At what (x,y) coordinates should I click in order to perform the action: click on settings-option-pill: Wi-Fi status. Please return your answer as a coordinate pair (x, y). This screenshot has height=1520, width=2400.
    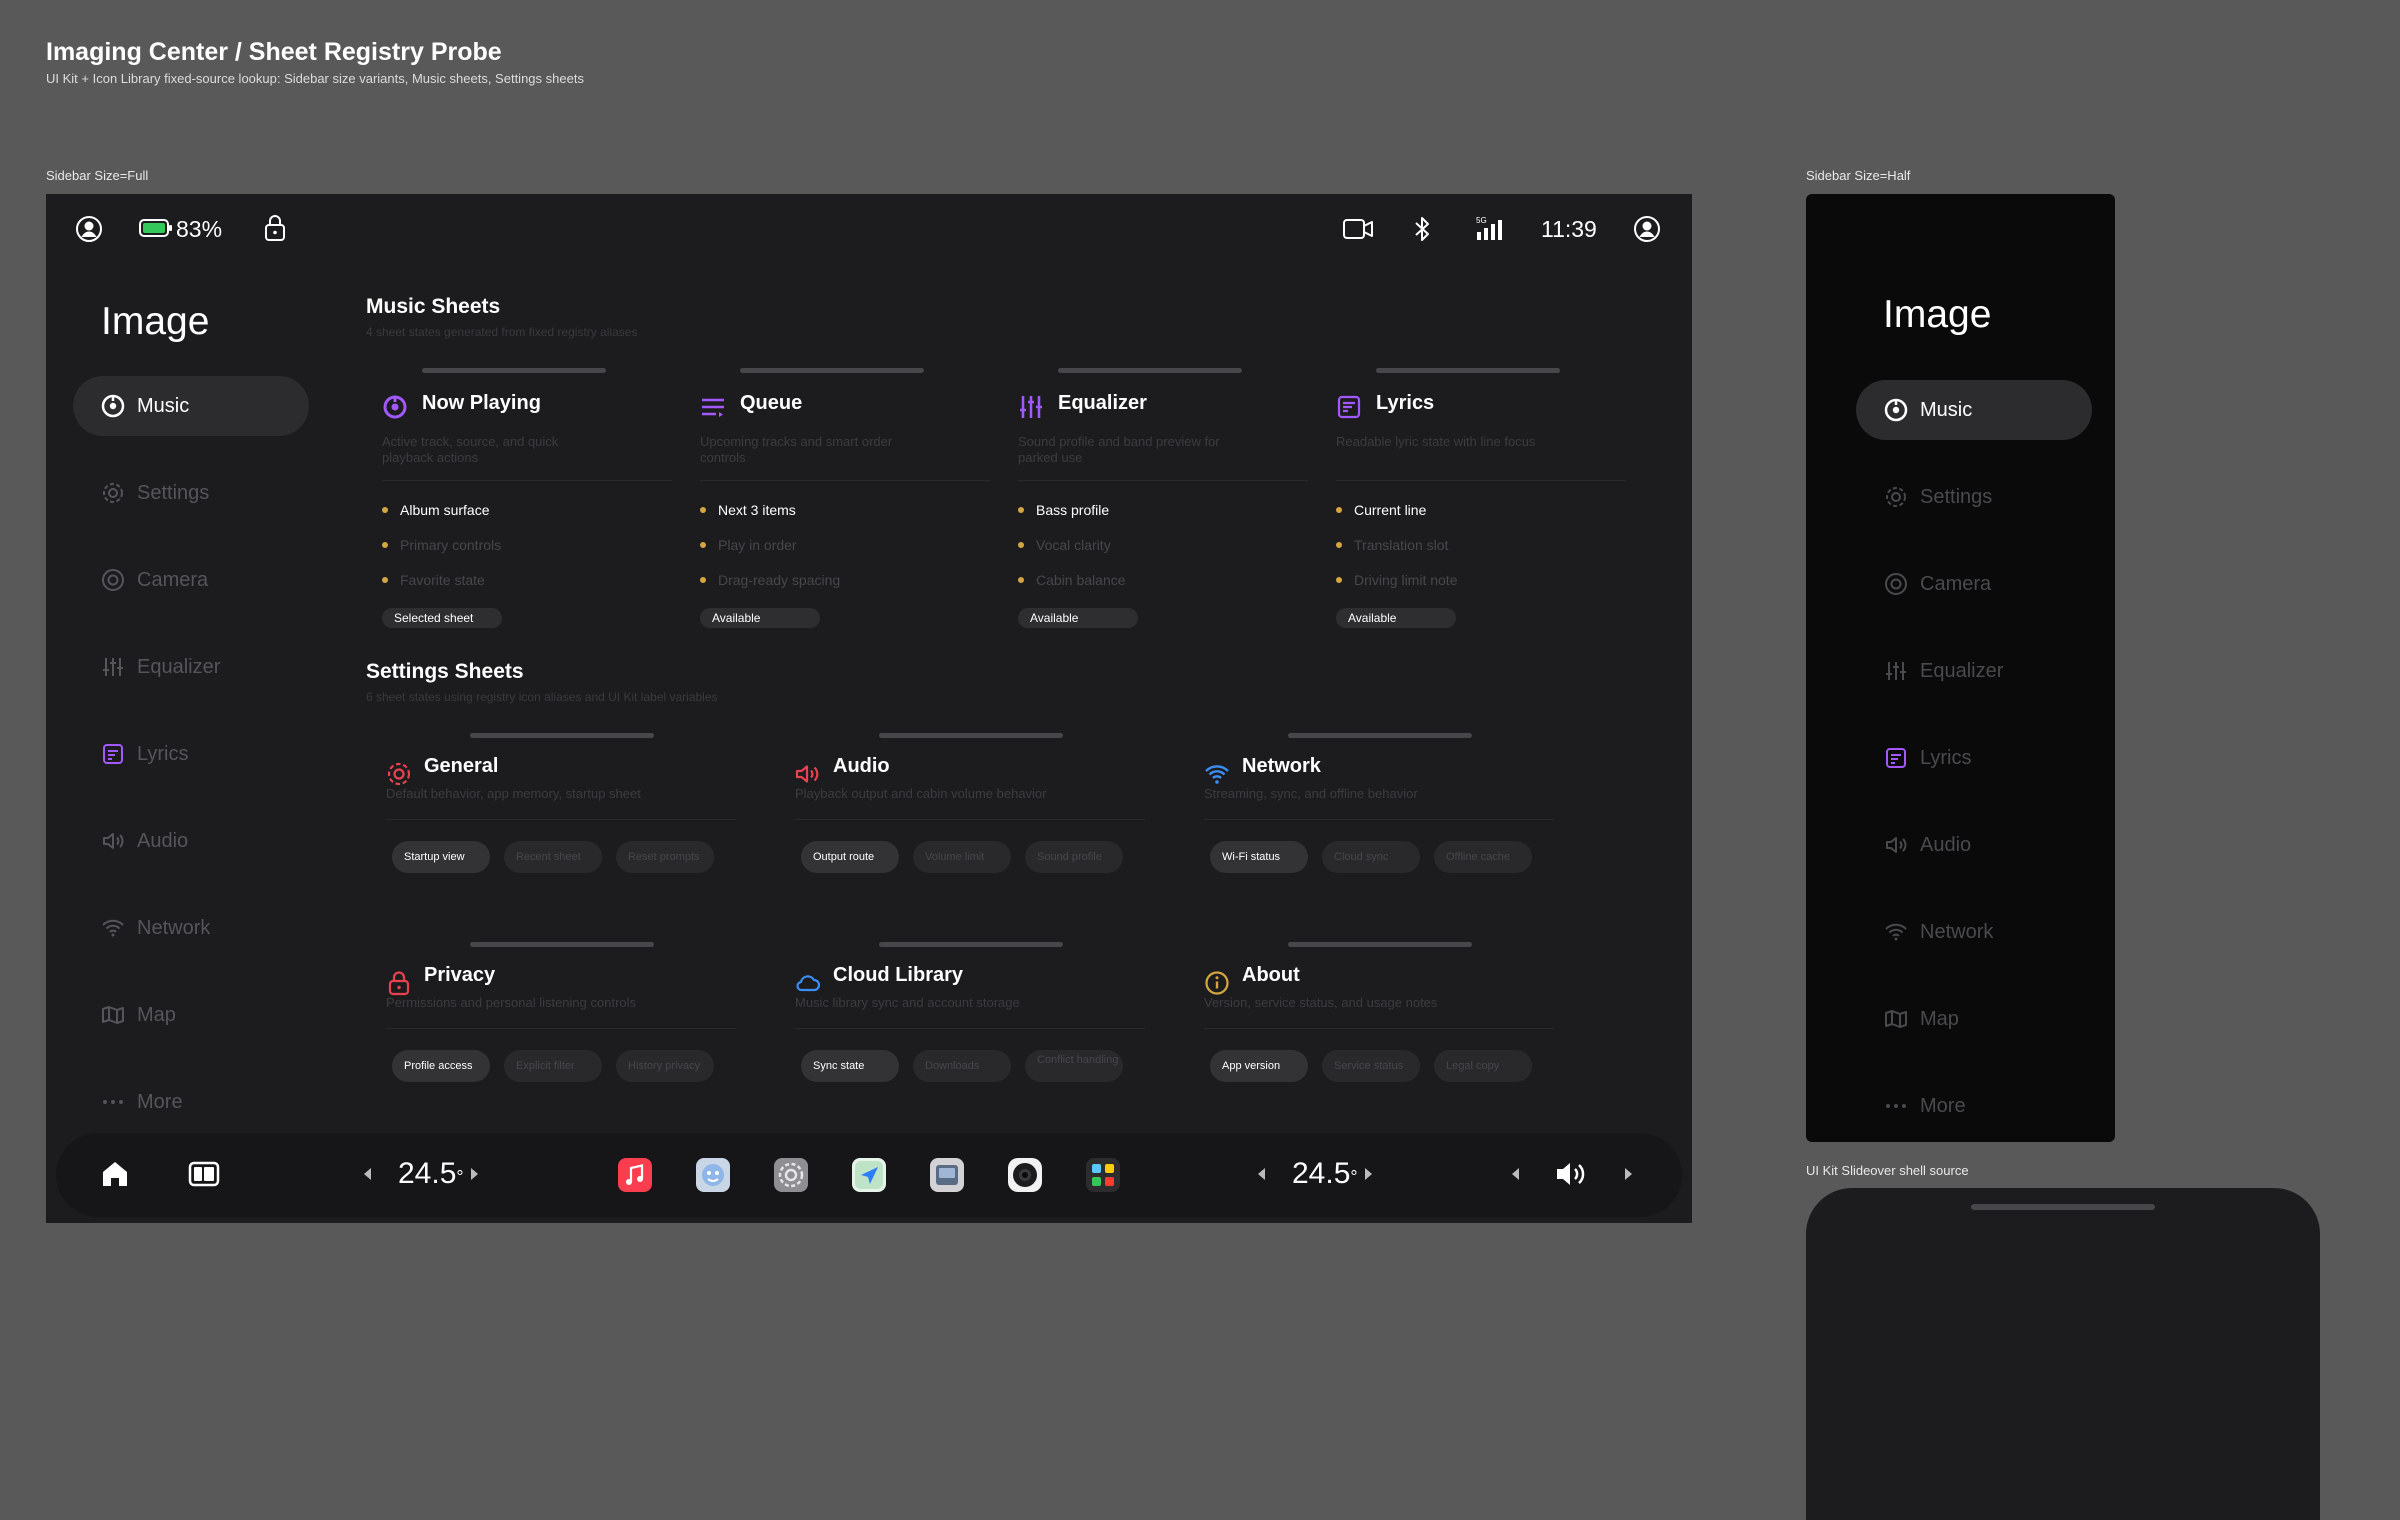
    Looking at the image, I should click on (1259, 857).